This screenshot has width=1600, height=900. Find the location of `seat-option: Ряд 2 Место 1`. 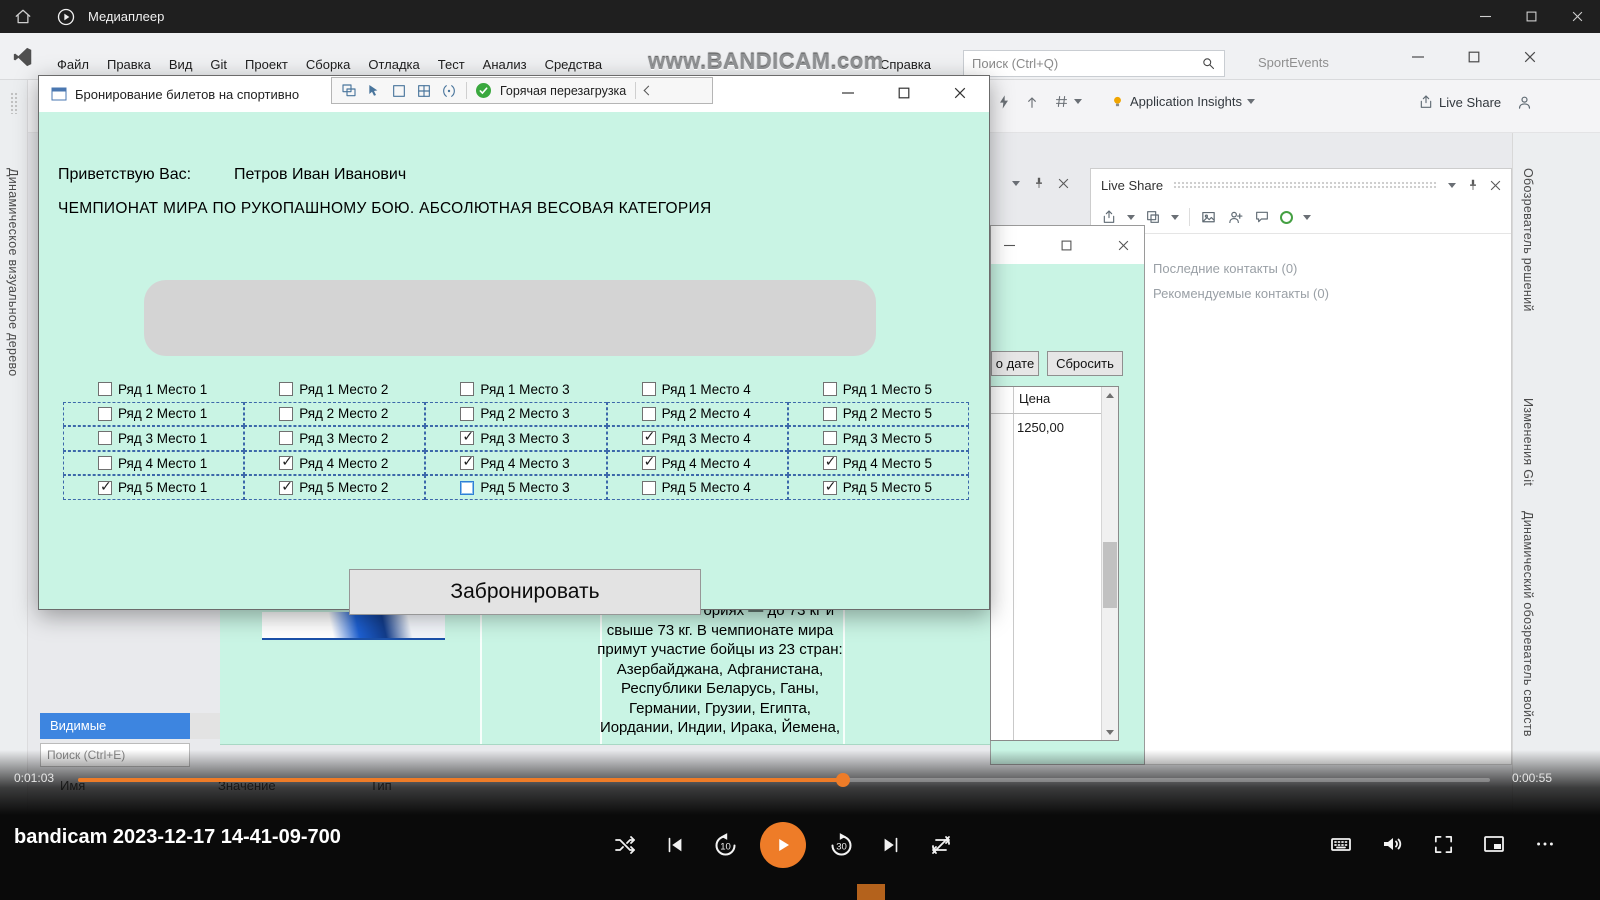

seat-option: Ряд 2 Место 1 is located at coordinates (154, 414).